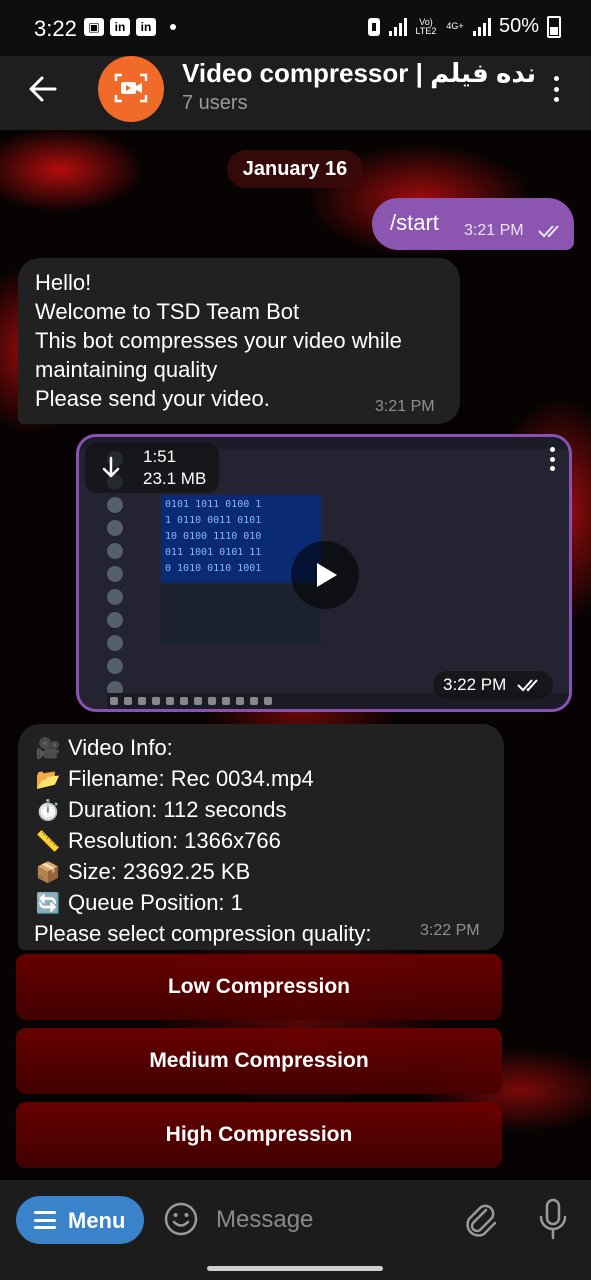 Image resolution: width=591 pixels, height=1280 pixels. What do you see at coordinates (552, 459) in the screenshot?
I see `video-more-icon` at bounding box center [552, 459].